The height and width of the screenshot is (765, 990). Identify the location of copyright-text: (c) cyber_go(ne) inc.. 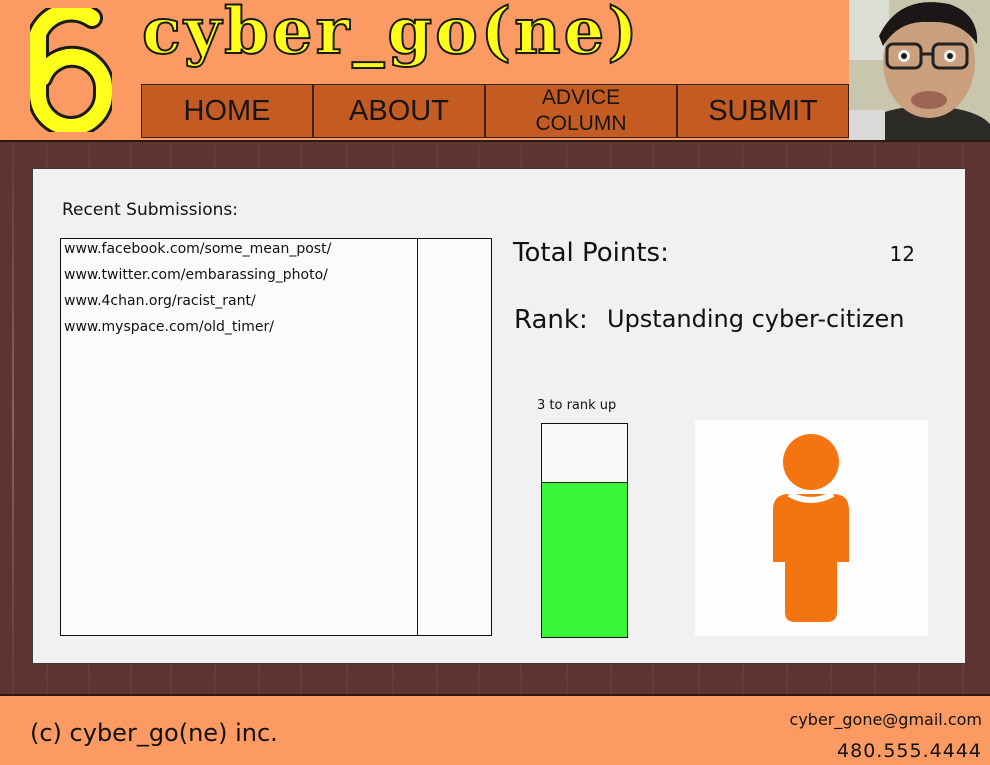
(154, 733).